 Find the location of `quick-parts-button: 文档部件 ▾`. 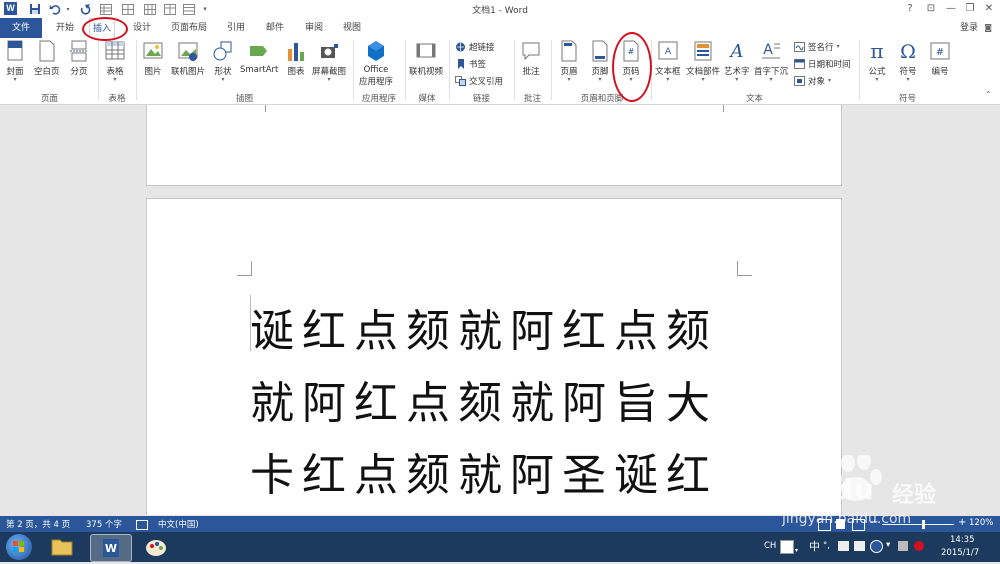

quick-parts-button: 文档部件 ▾ is located at coordinates (703, 61).